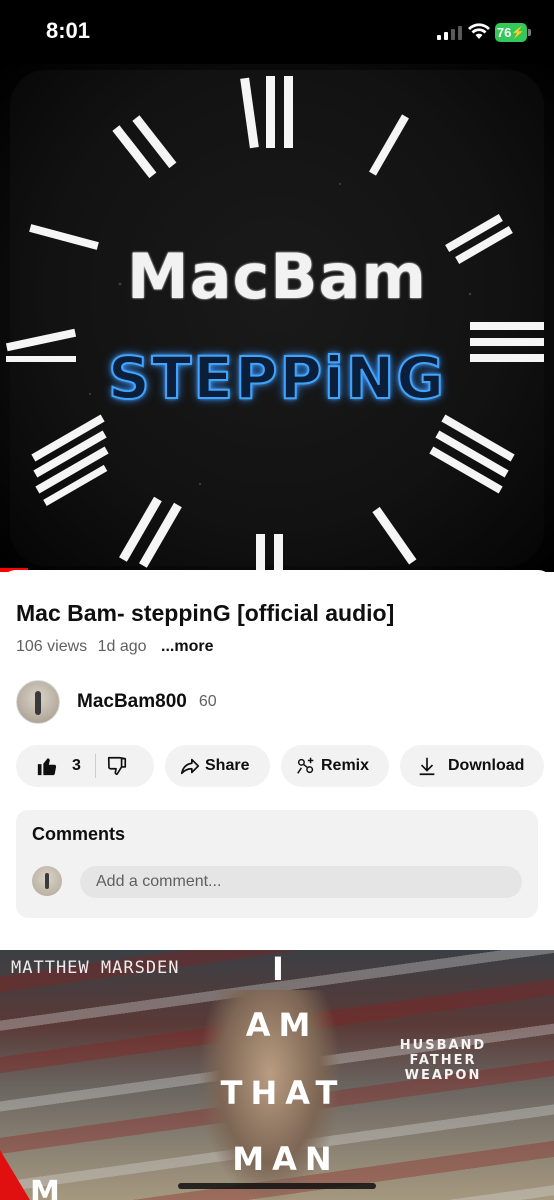  Describe the element at coordinates (305, 765) in the screenshot. I see `remix-icon` at that location.